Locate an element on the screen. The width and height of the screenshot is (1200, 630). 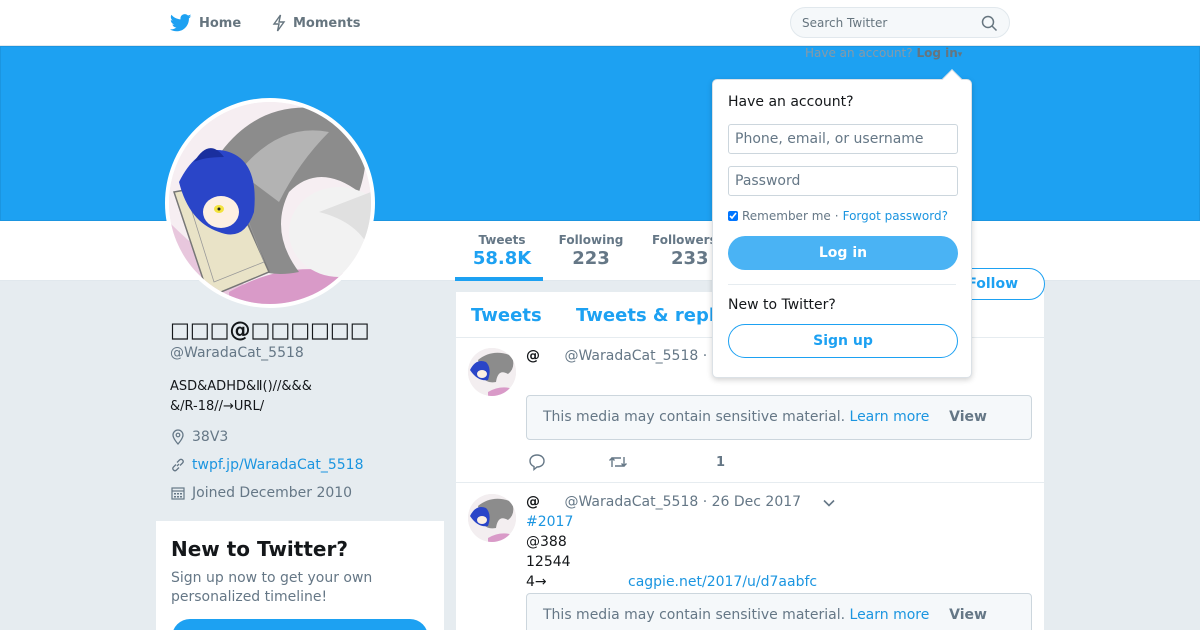
stat-following: Following 223 is located at coordinates (591, 251).